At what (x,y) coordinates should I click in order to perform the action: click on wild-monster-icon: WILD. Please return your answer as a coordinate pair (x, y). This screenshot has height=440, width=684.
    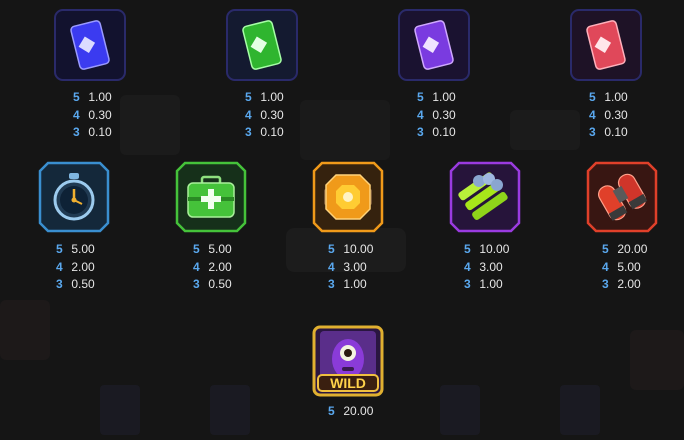
    Looking at the image, I should click on (348, 361).